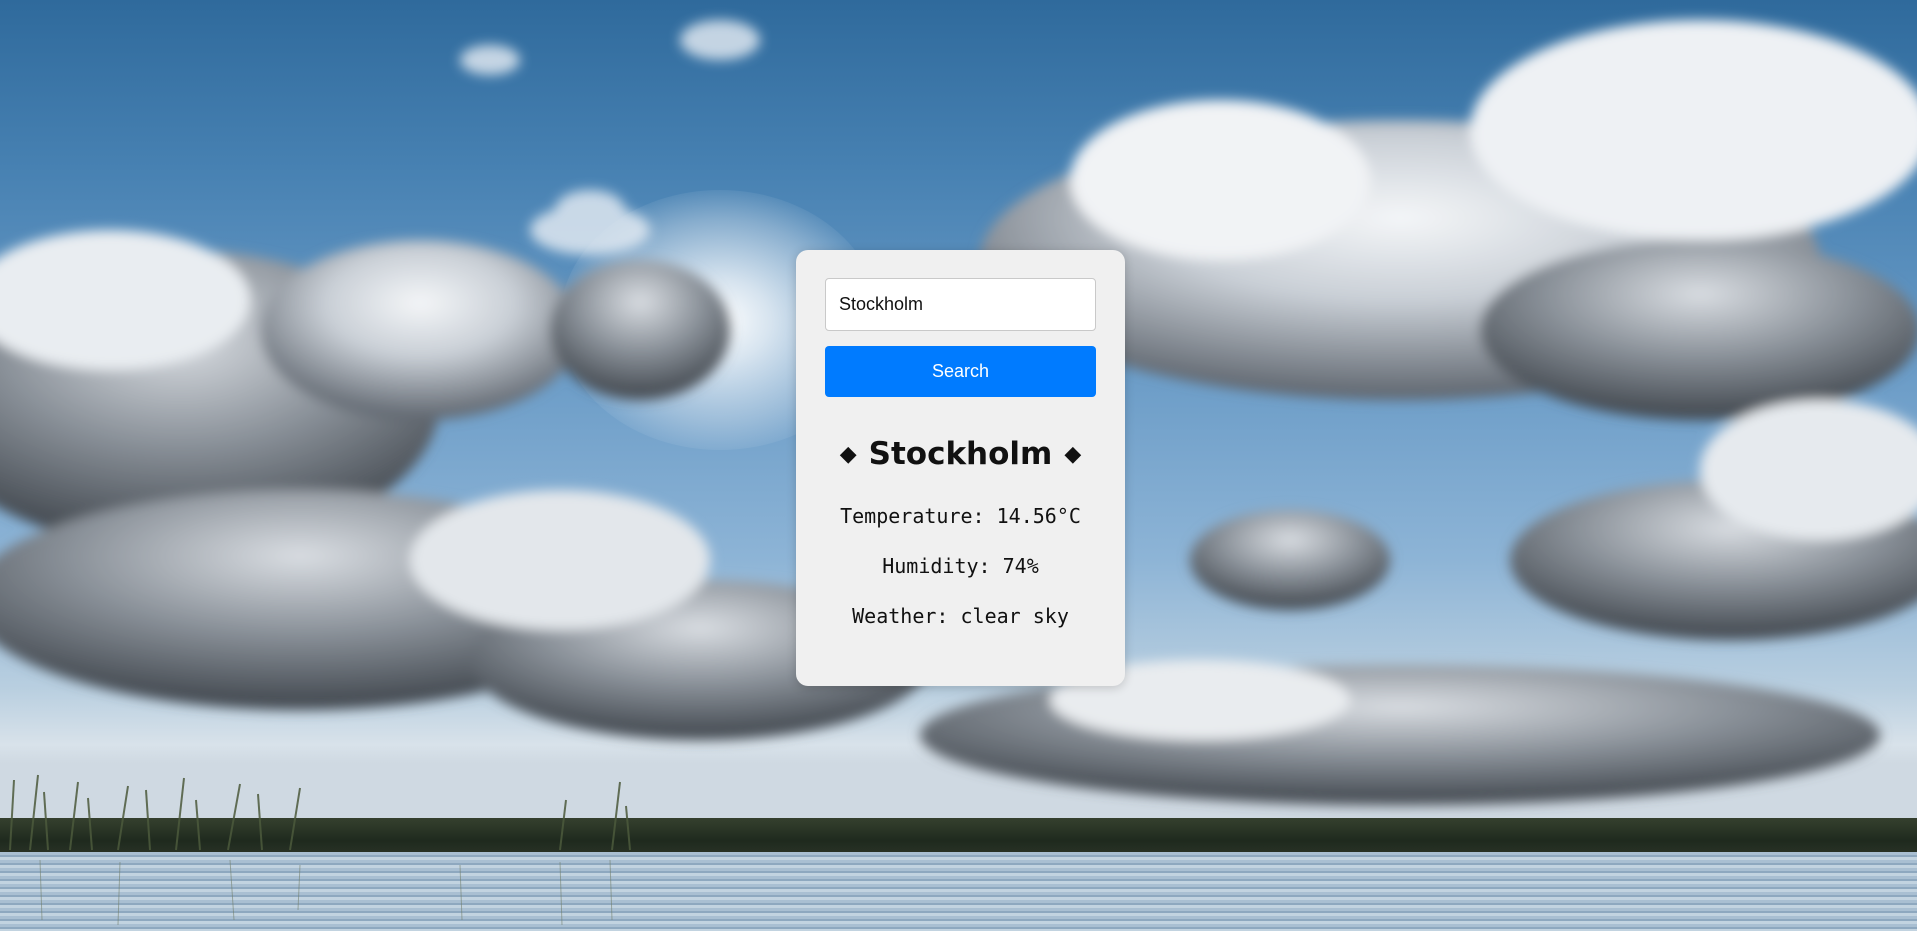 This screenshot has width=1917, height=931. Describe the element at coordinates (960, 304) in the screenshot. I see `city-search-input` at that location.